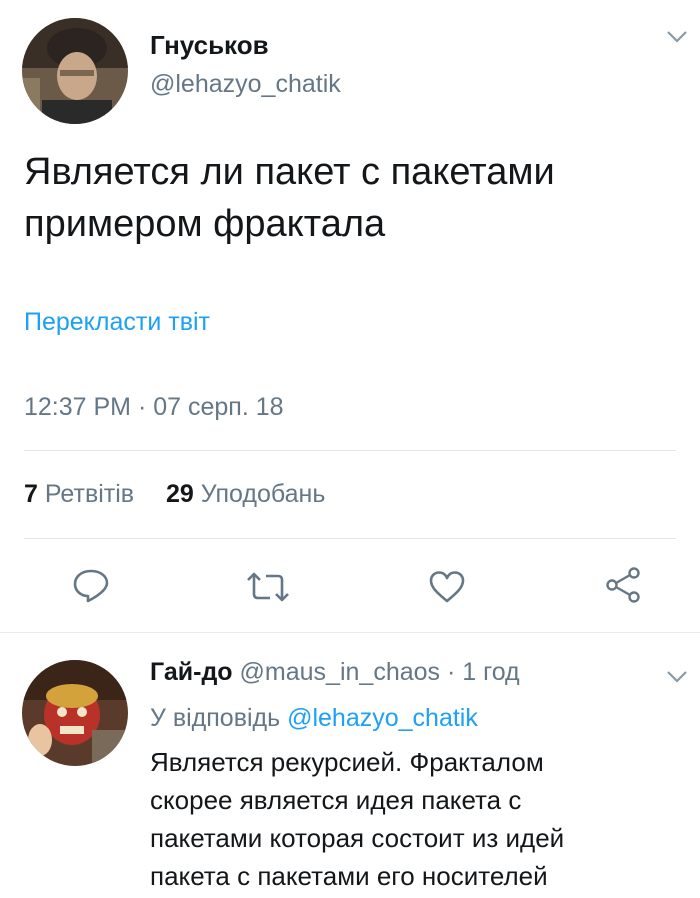  I want to click on reply-text-line: пакетами которая состоит из идей, so click(357, 838).